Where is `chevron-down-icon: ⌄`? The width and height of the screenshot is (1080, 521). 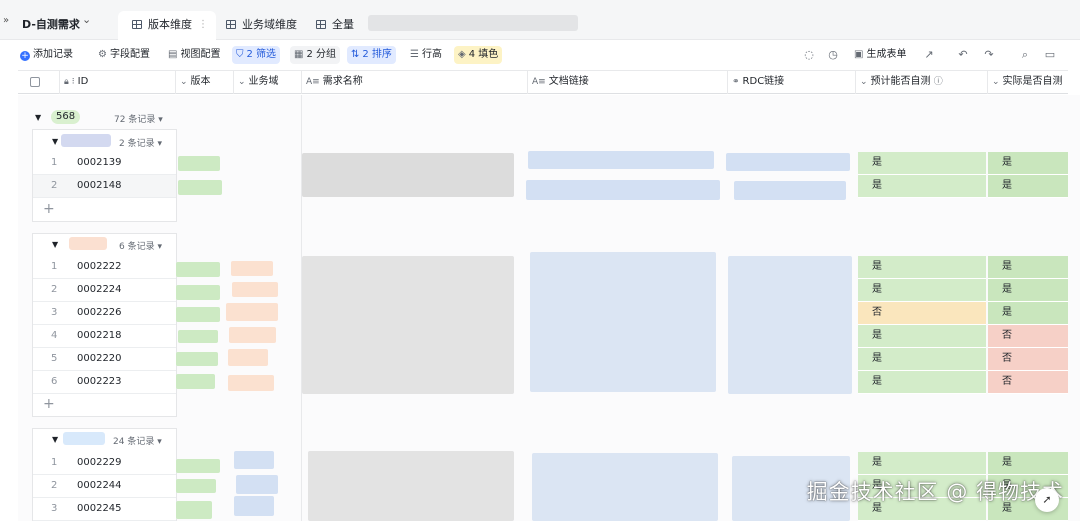 chevron-down-icon: ⌄ is located at coordinates (86, 19).